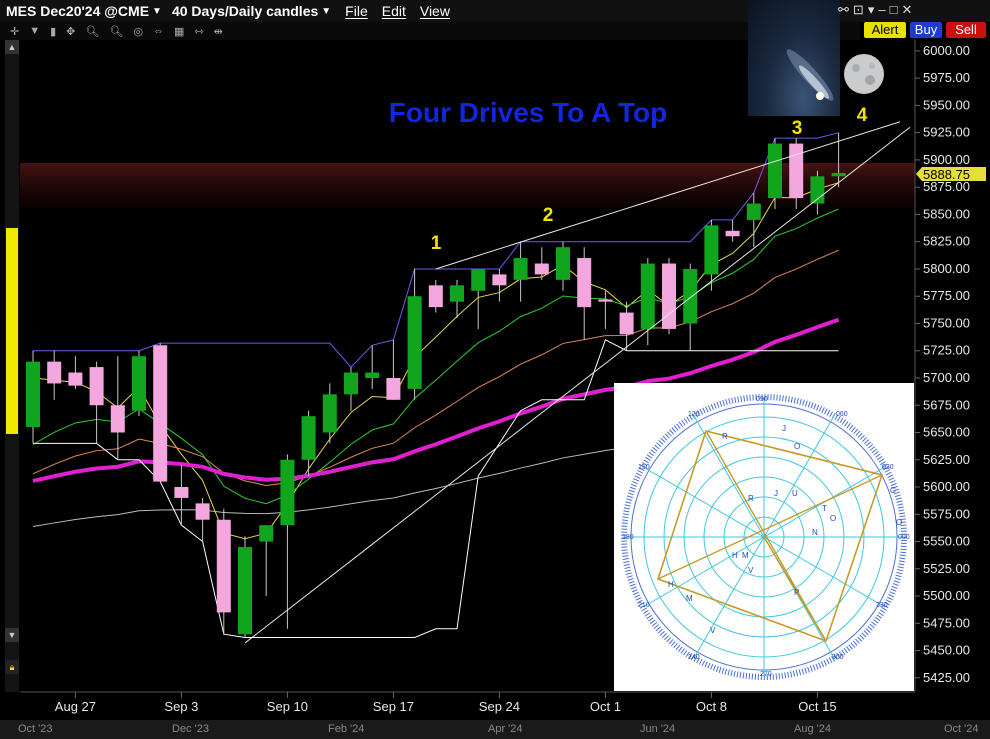 The height and width of the screenshot is (739, 990). What do you see at coordinates (946, 77) in the screenshot?
I see `y-tick-label: 5975.00` at bounding box center [946, 77].